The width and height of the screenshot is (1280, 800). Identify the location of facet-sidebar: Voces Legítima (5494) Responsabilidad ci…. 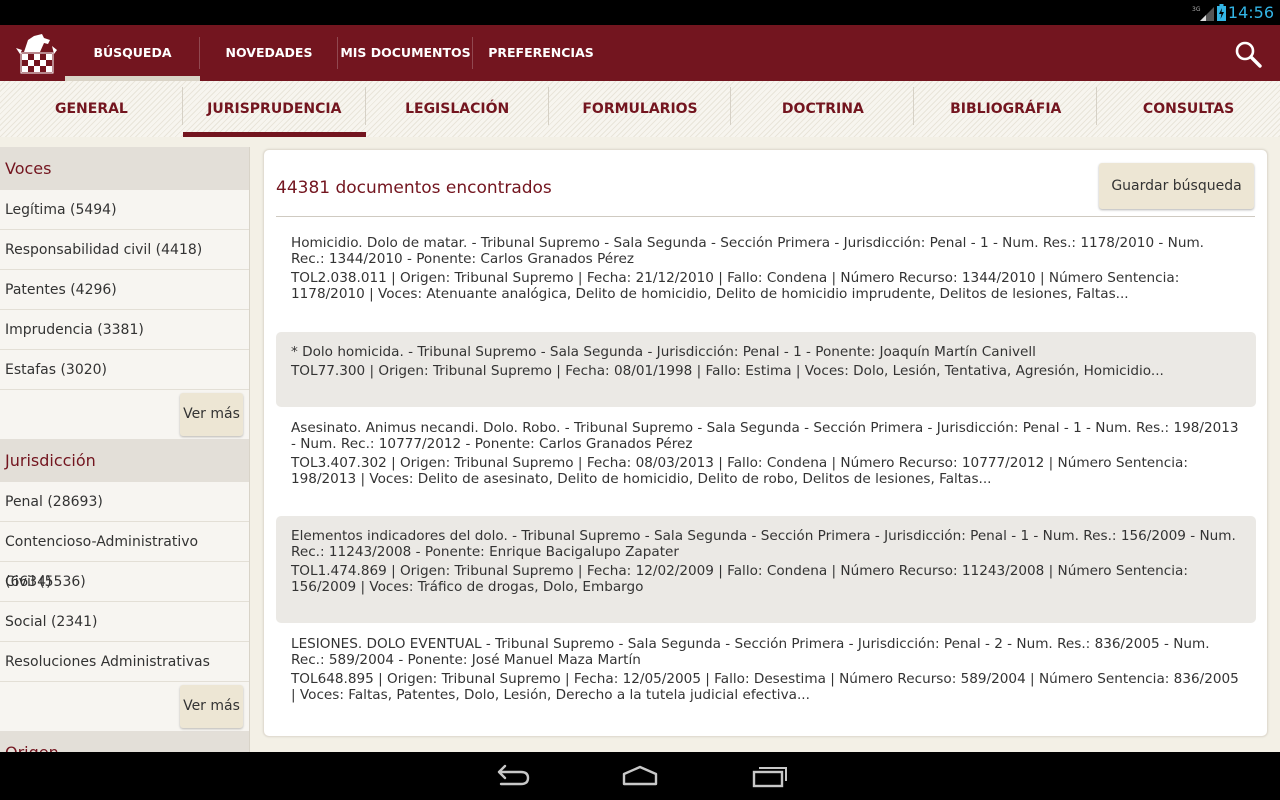
(125, 449).